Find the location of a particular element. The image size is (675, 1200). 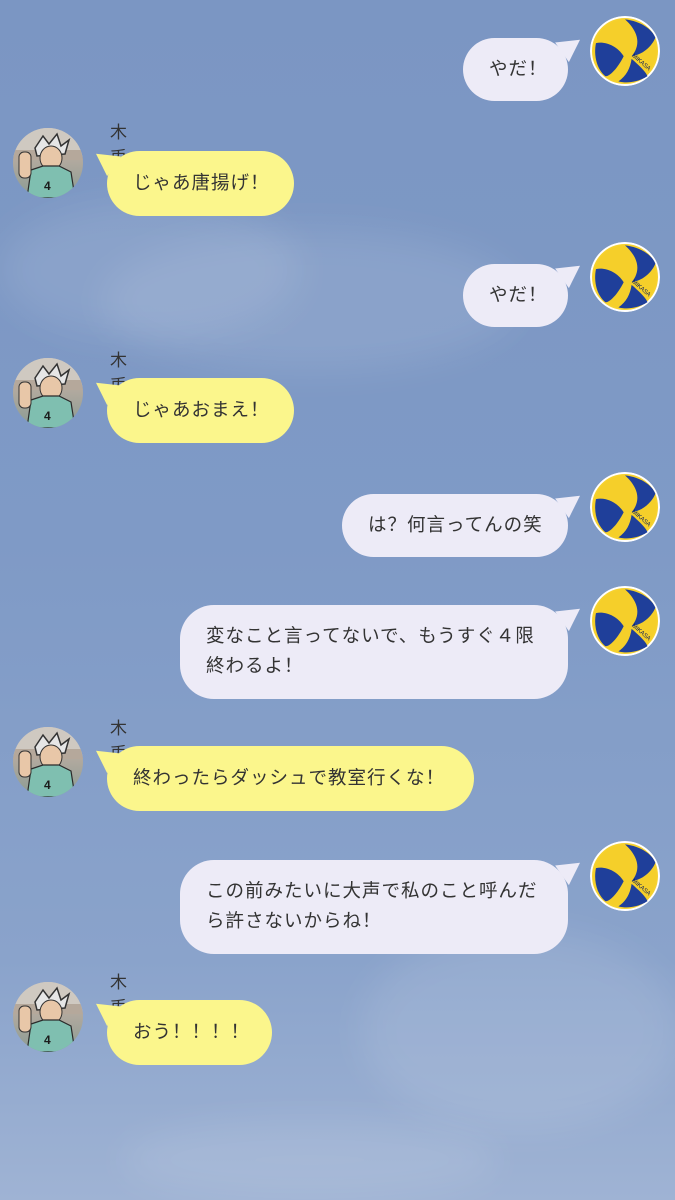

message-text: は？何言ってんの笑 is located at coordinates (455, 525).